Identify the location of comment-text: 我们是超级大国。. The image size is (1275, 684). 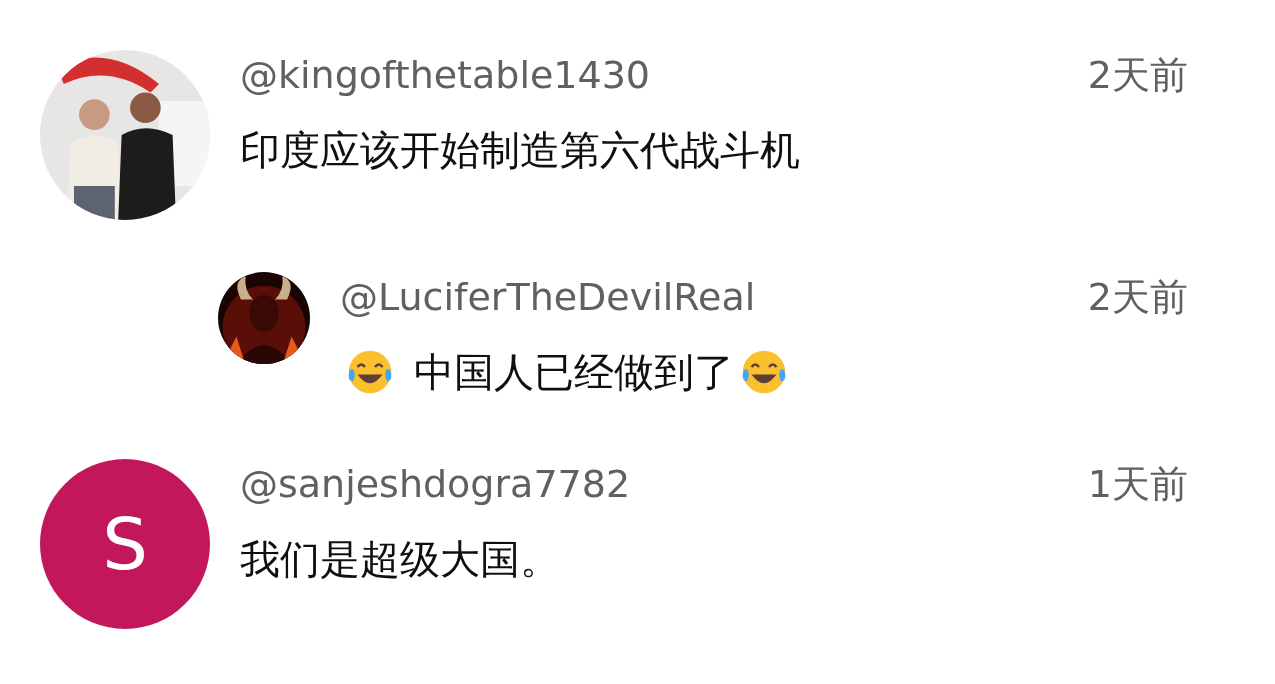
(400, 559).